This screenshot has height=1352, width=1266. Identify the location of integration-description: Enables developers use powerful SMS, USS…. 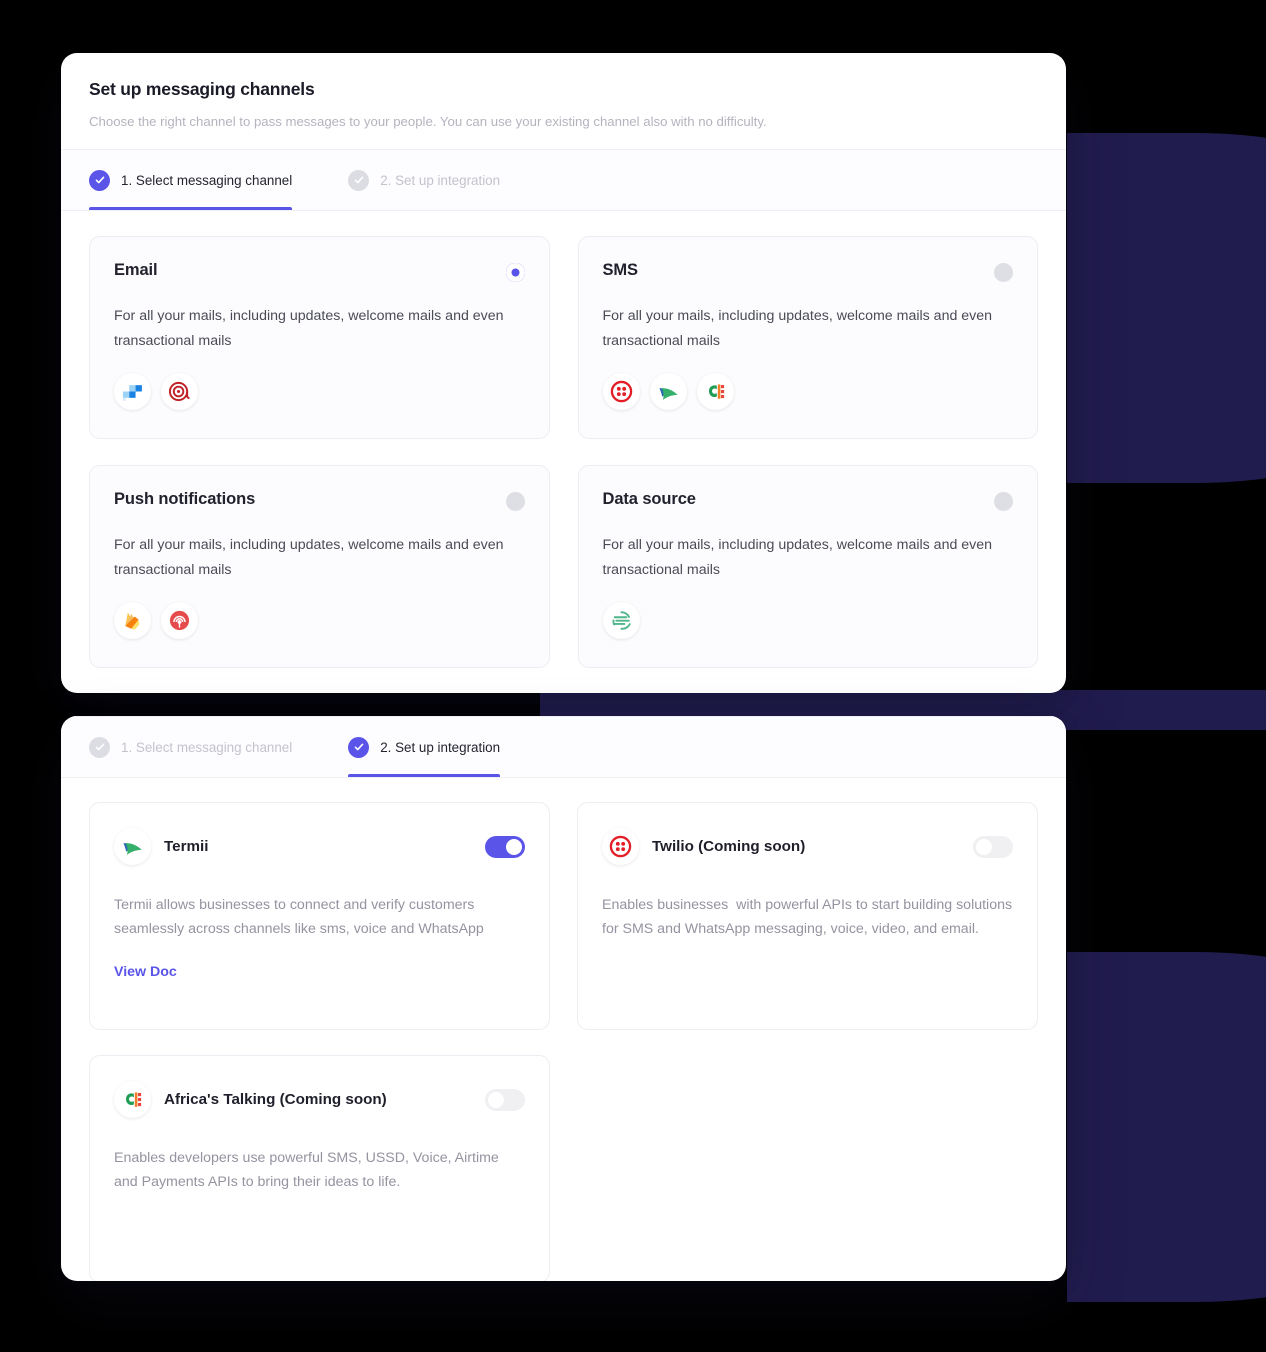
(308, 1170).